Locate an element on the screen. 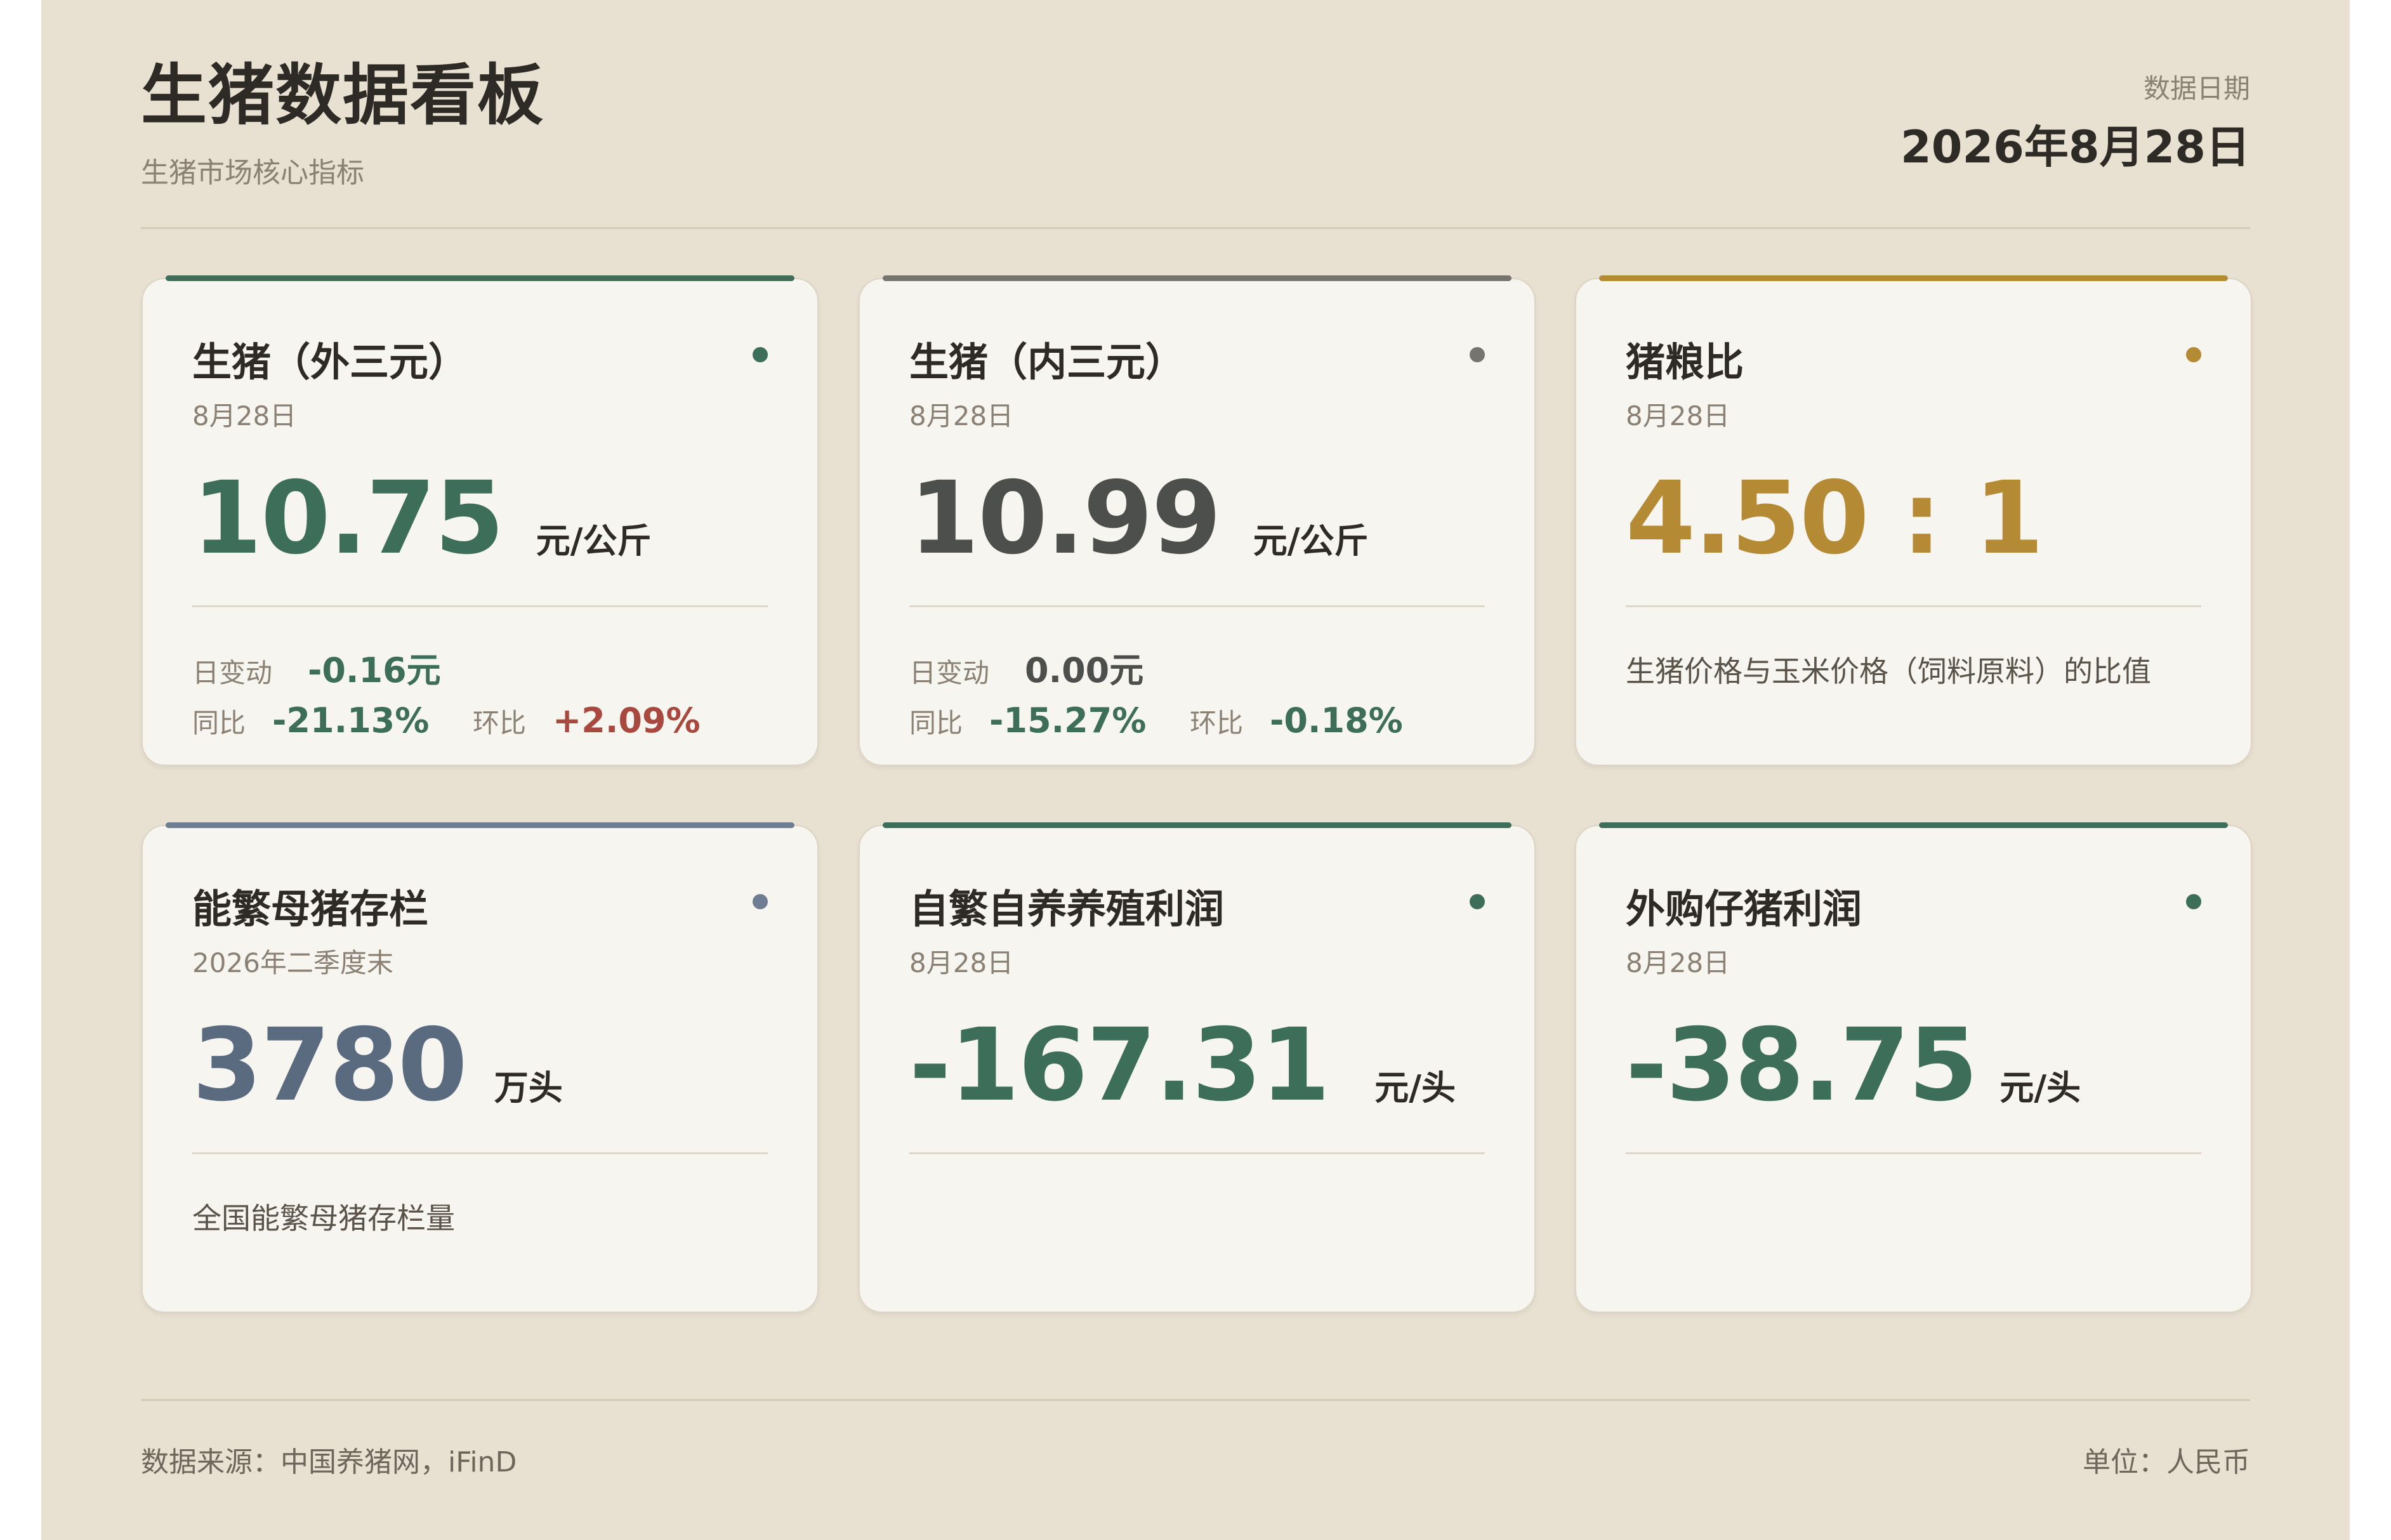 The height and width of the screenshot is (1540, 2391). yoy-value: -15.27% is located at coordinates (1068, 720).